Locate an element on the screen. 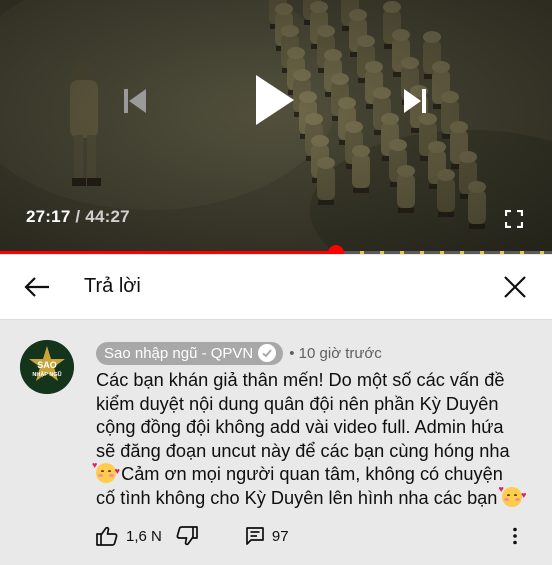  back-button is located at coordinates (37, 287).